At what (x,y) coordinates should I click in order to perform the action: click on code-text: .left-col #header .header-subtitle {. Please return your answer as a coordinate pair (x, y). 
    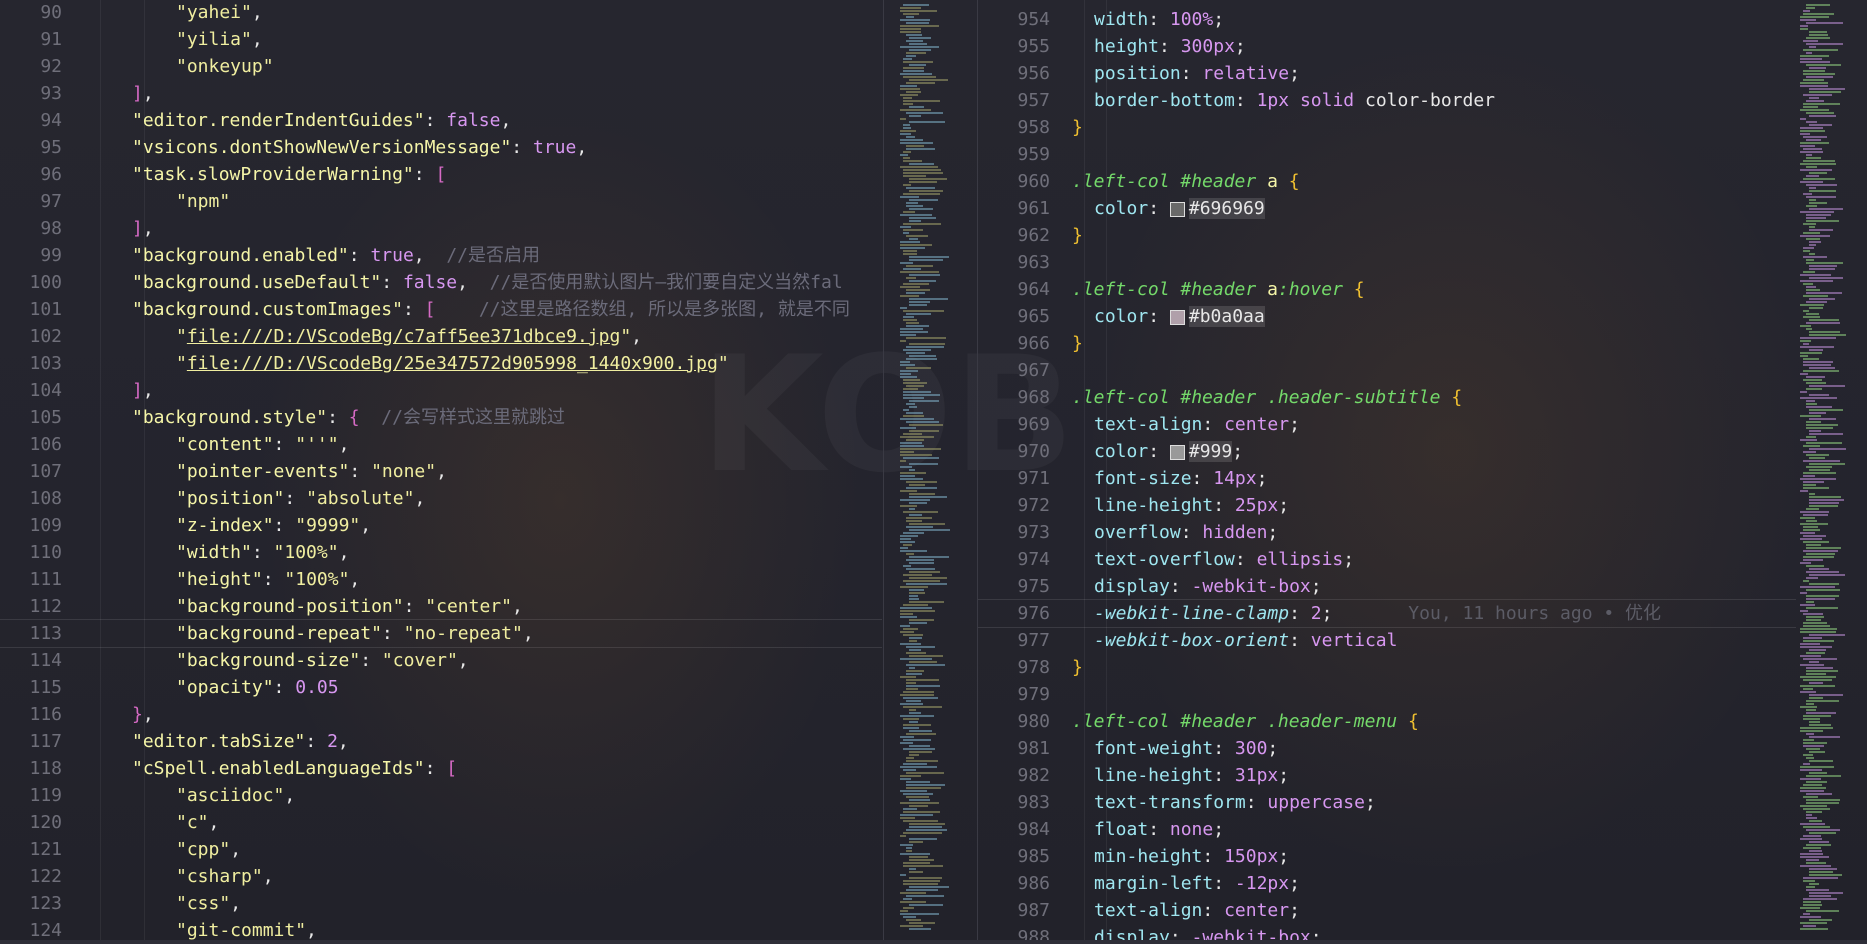
    Looking at the image, I should click on (1267, 397).